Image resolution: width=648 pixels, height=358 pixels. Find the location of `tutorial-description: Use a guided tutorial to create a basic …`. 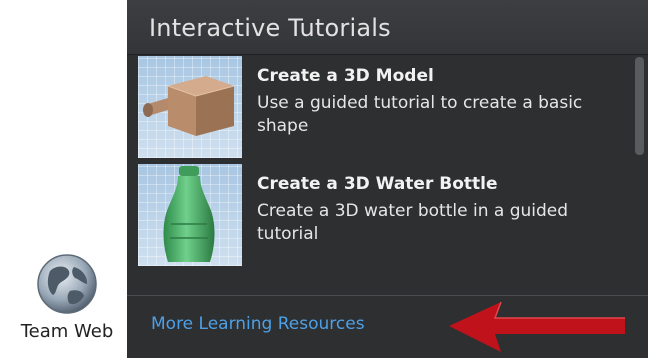

tutorial-description: Use a guided tutorial to create a basic … is located at coordinates (420, 114).